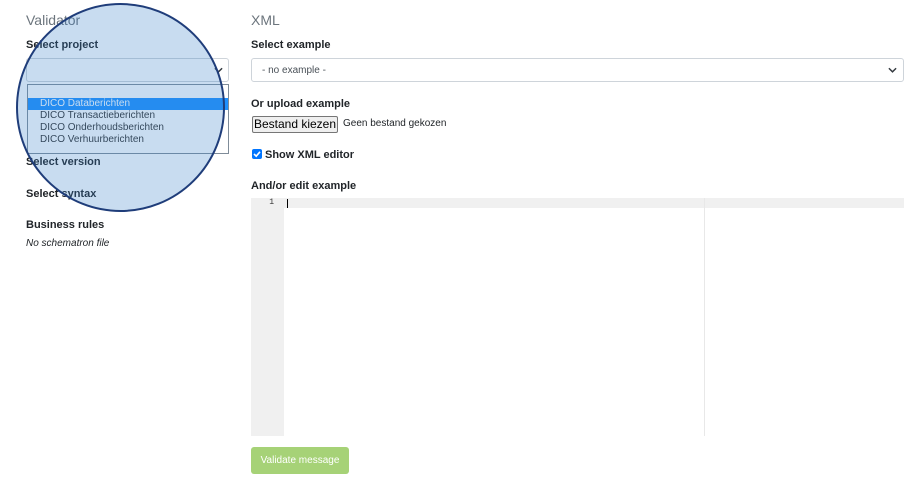 Image resolution: width=923 pixels, height=488 pixels. Describe the element at coordinates (267, 317) in the screenshot. I see `editor-gutter: 1` at that location.